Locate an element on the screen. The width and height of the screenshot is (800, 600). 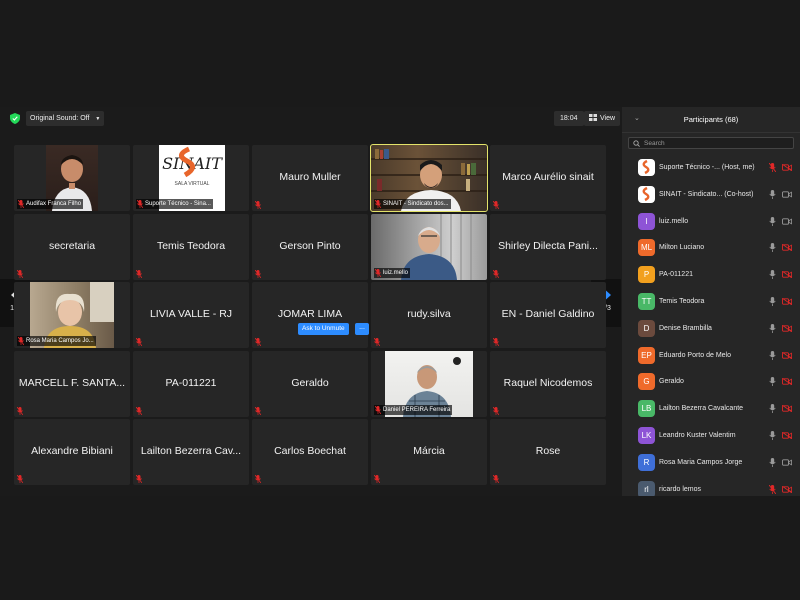
ask-to-unmute-button: Ask to Unmute is located at coordinates (323, 329).